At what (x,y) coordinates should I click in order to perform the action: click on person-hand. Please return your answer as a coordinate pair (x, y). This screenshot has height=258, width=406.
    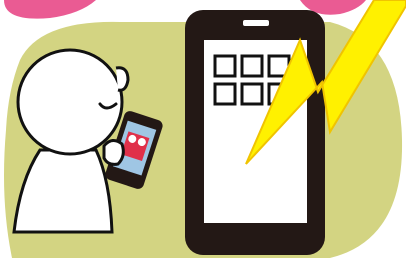
    Looking at the image, I should click on (113, 152).